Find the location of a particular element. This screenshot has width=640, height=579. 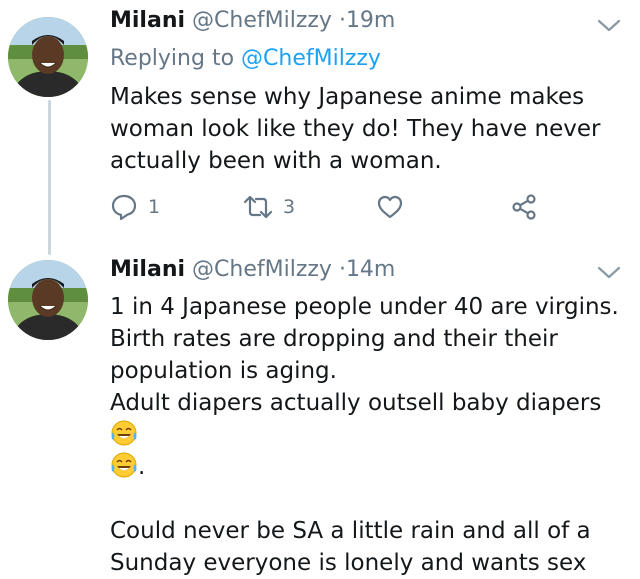

like-icon is located at coordinates (390, 207).